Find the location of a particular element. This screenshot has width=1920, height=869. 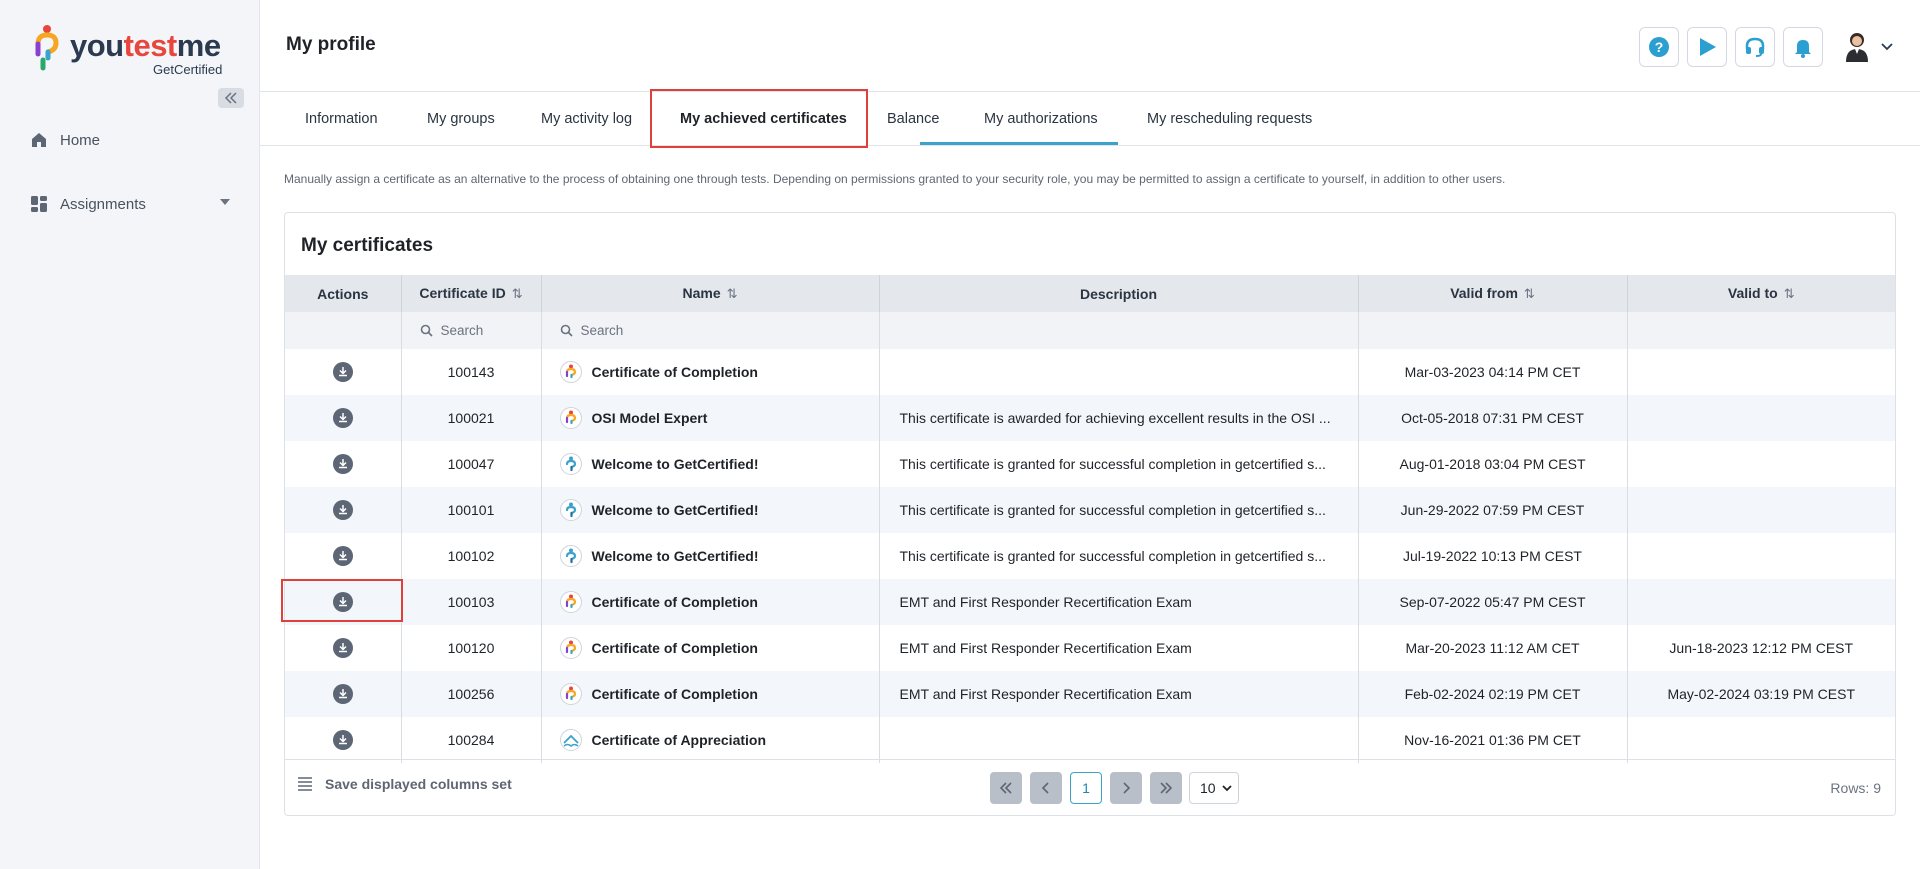

sidebar-item-home: Home is located at coordinates (130, 140).